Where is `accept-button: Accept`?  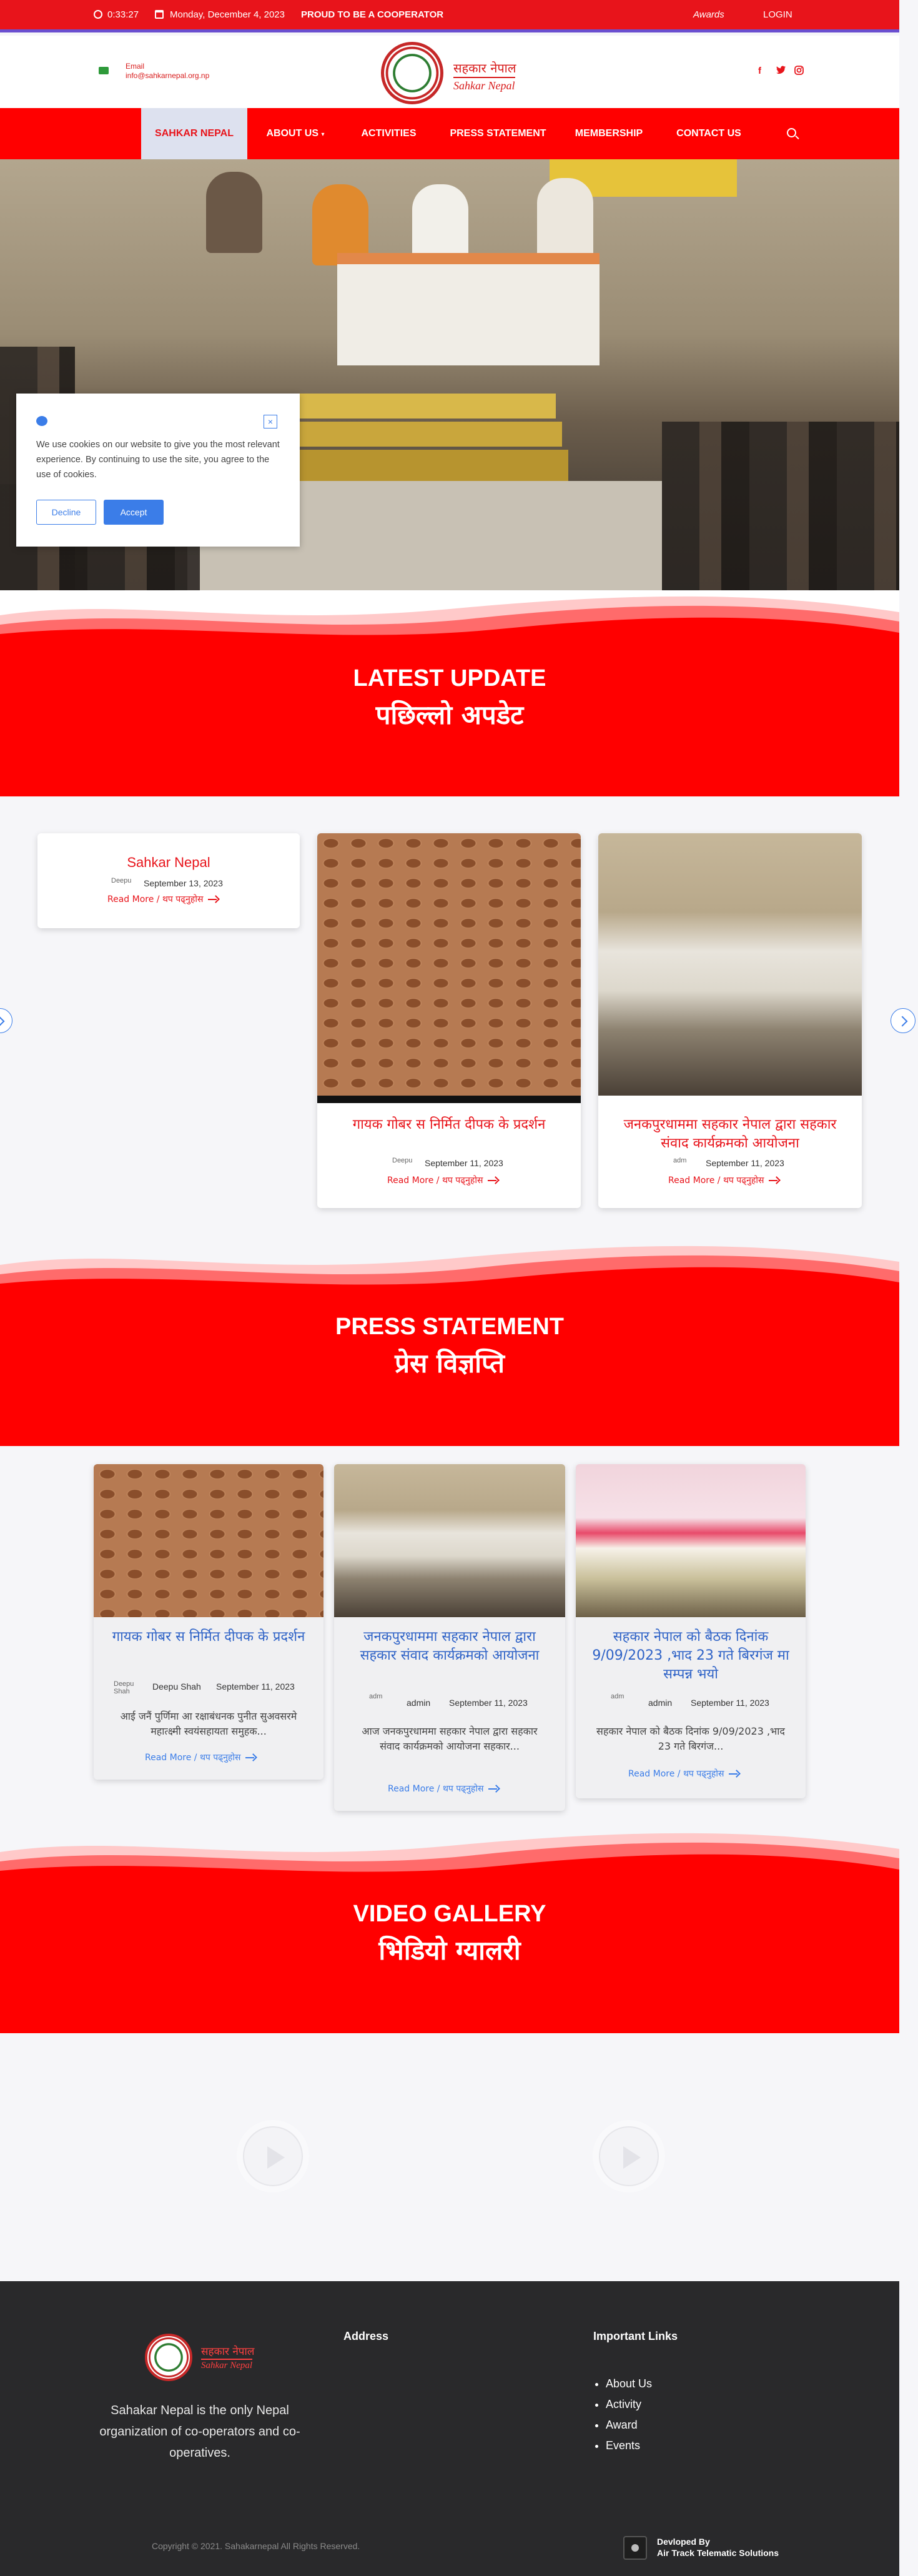
accept-button: Accept is located at coordinates (134, 512).